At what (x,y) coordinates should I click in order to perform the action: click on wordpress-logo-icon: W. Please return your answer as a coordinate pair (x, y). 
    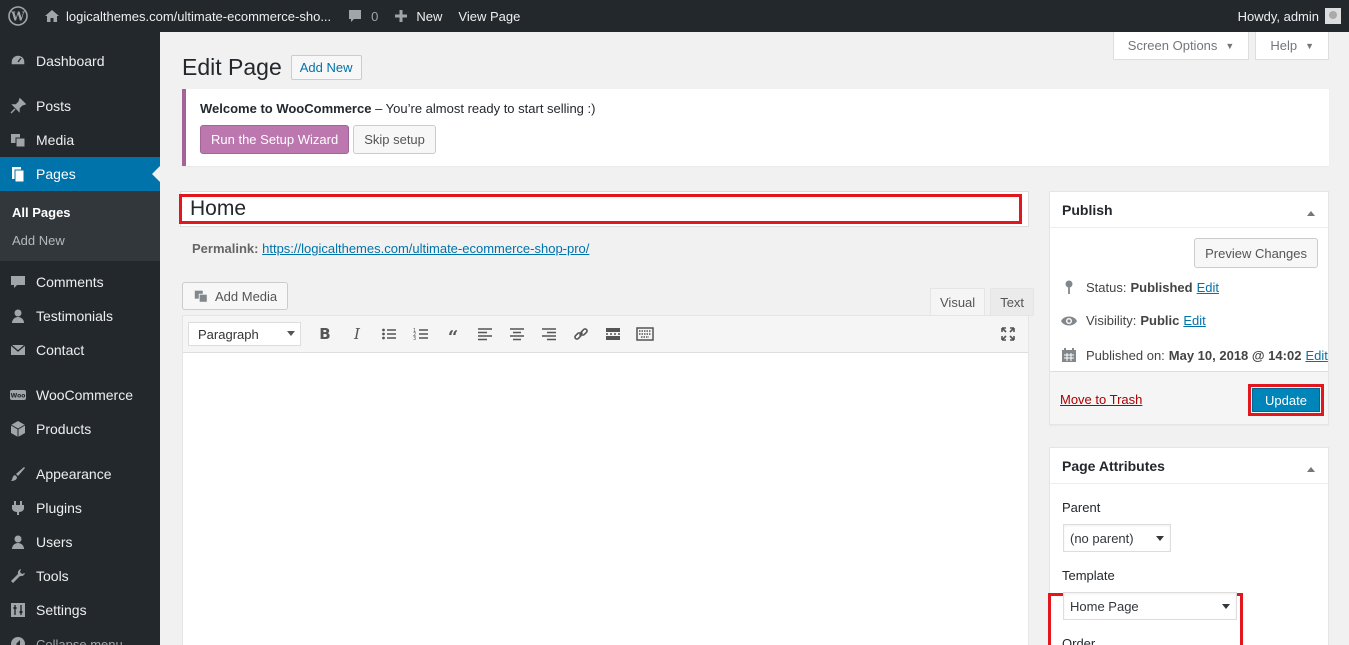
    Looking at the image, I should click on (18, 16).